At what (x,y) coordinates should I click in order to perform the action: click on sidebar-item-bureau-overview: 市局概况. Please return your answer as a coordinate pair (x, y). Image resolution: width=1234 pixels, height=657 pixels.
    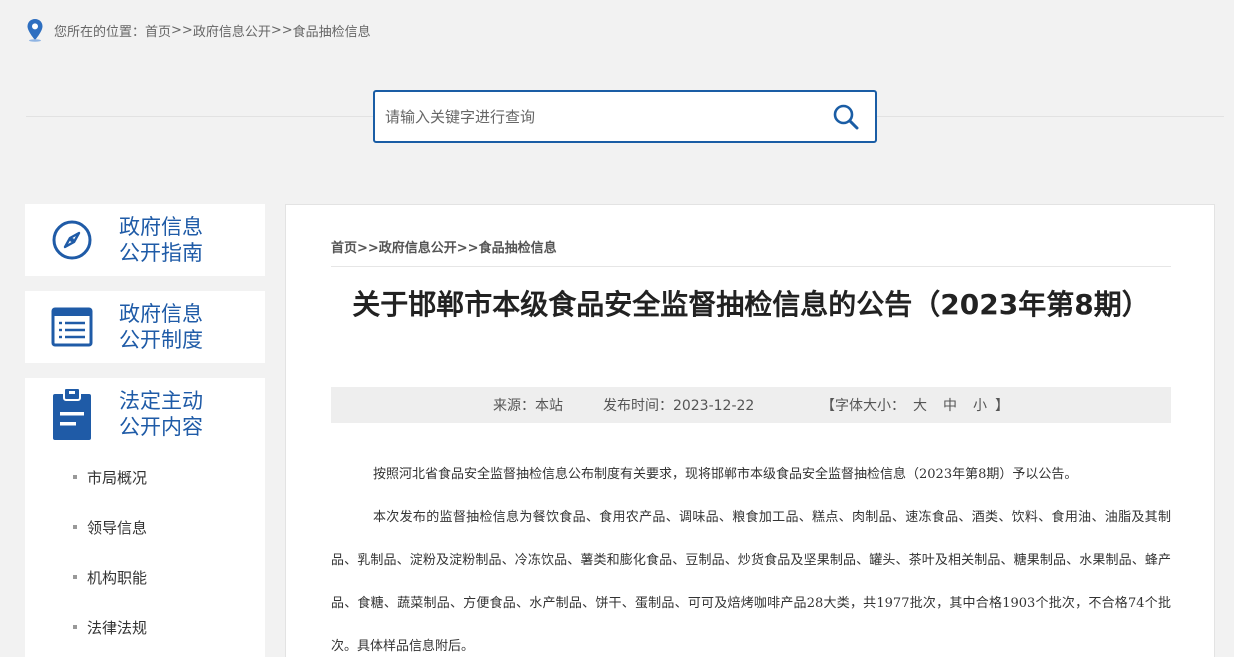
    Looking at the image, I should click on (110, 477).